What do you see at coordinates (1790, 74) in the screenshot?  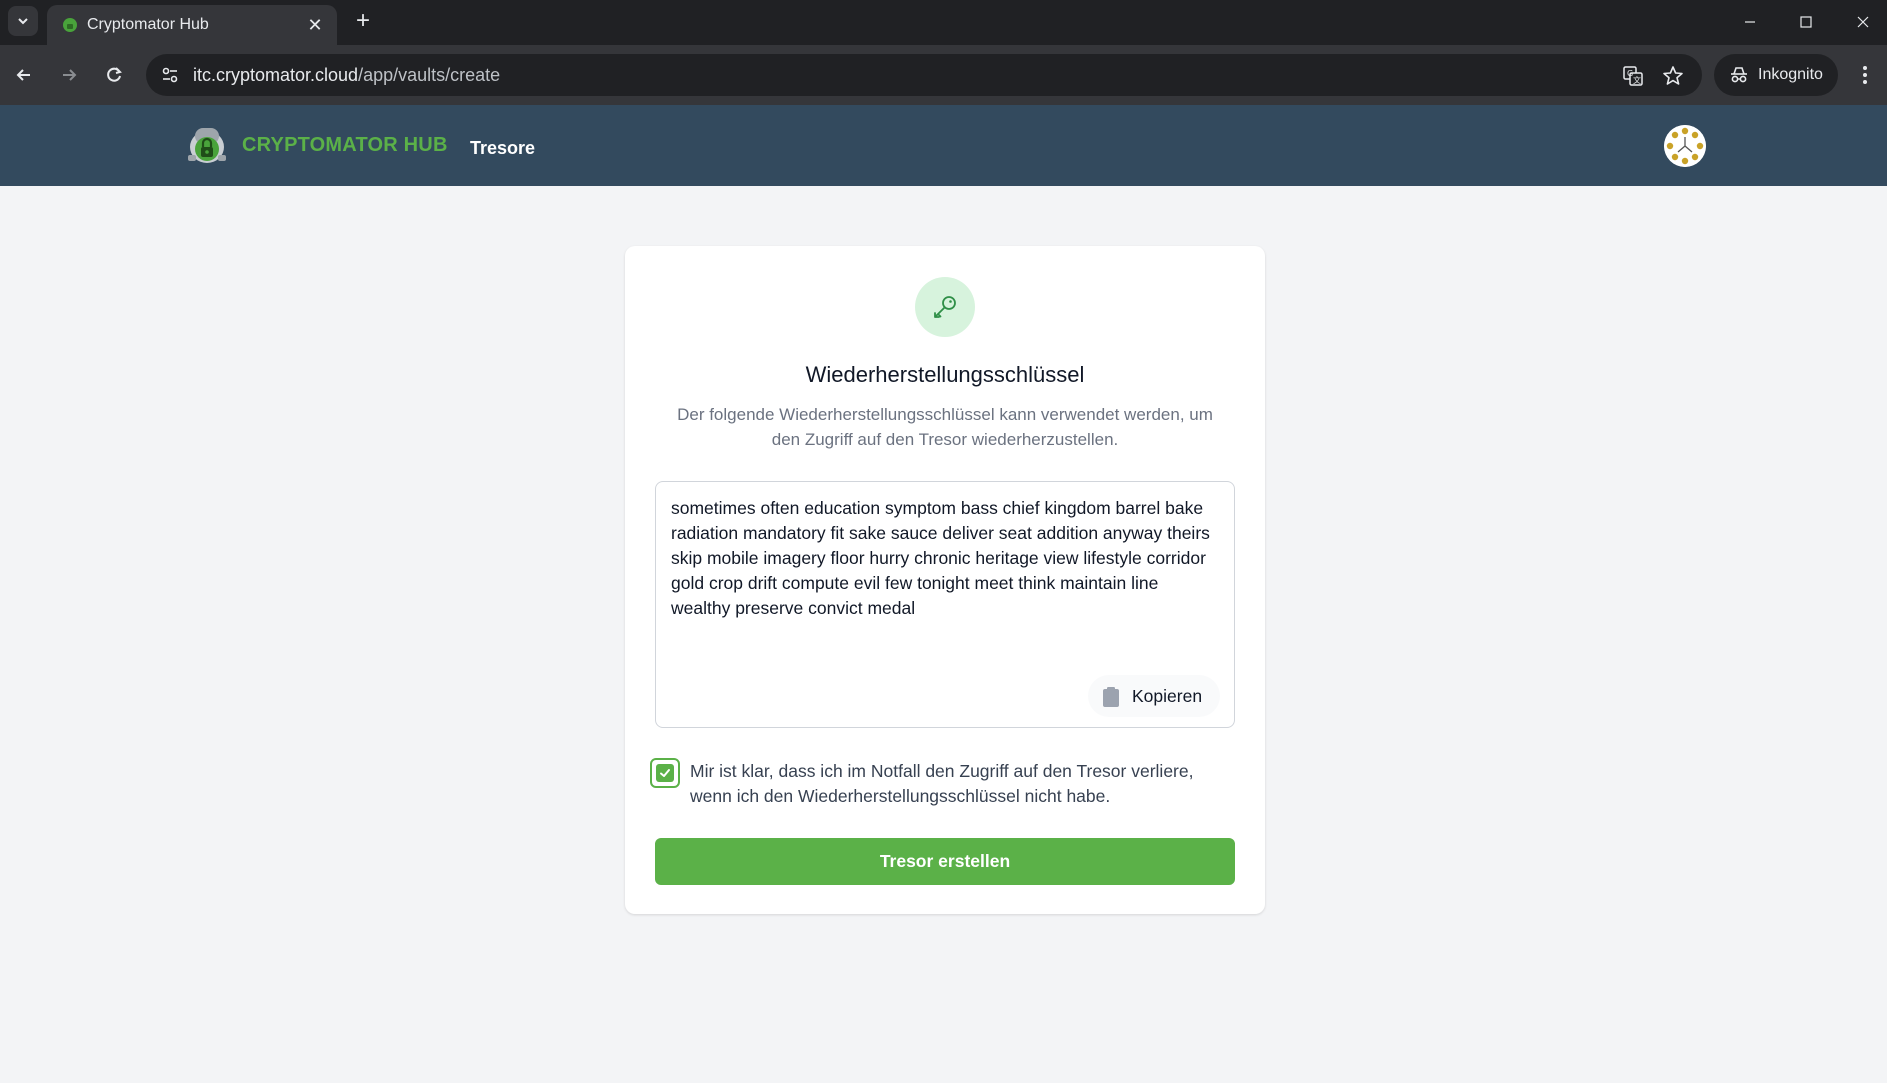 I see `incognito-label: Inkognito` at bounding box center [1790, 74].